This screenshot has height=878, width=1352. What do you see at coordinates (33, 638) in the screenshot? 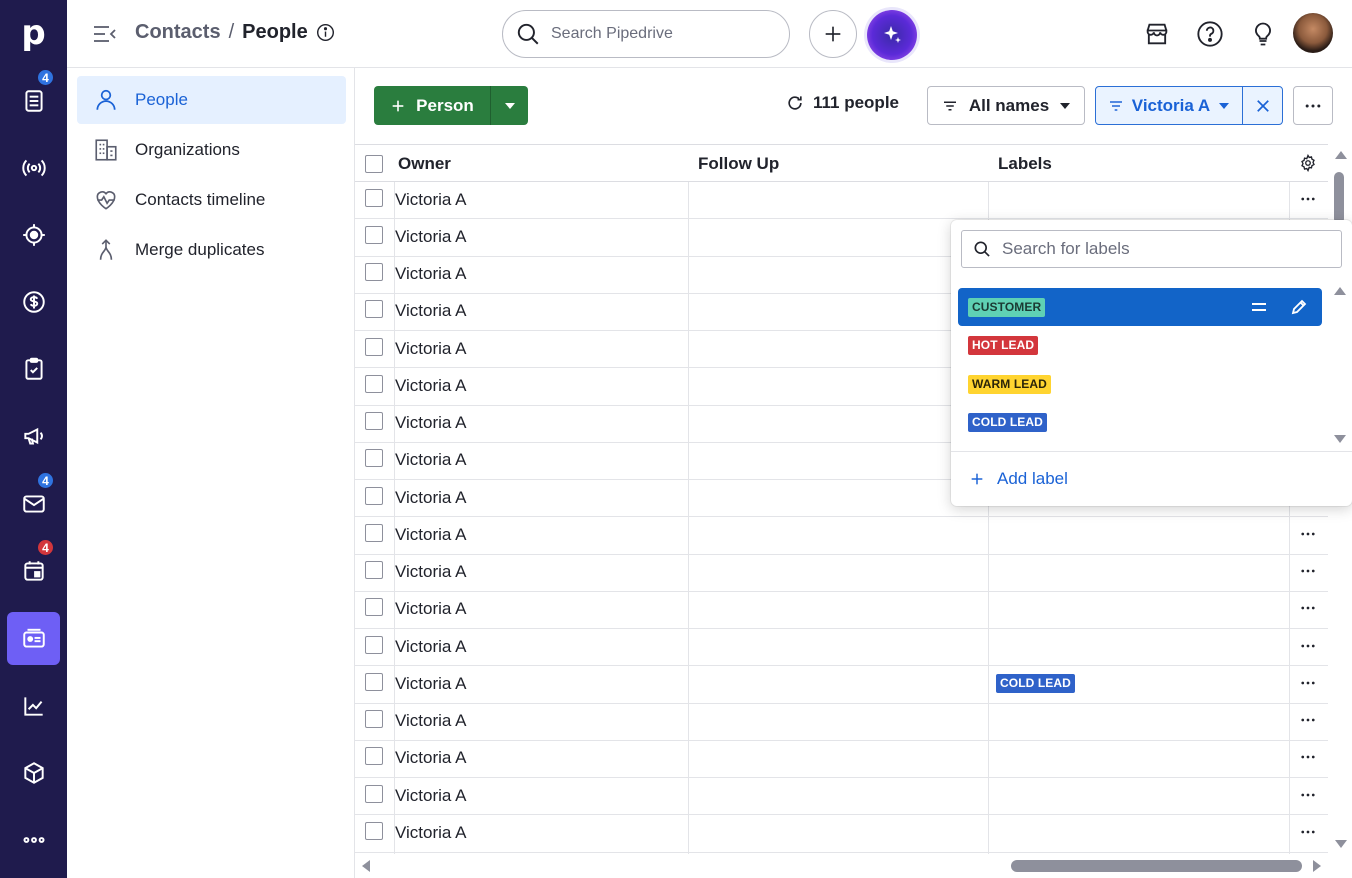
I see `rail-contacts` at bounding box center [33, 638].